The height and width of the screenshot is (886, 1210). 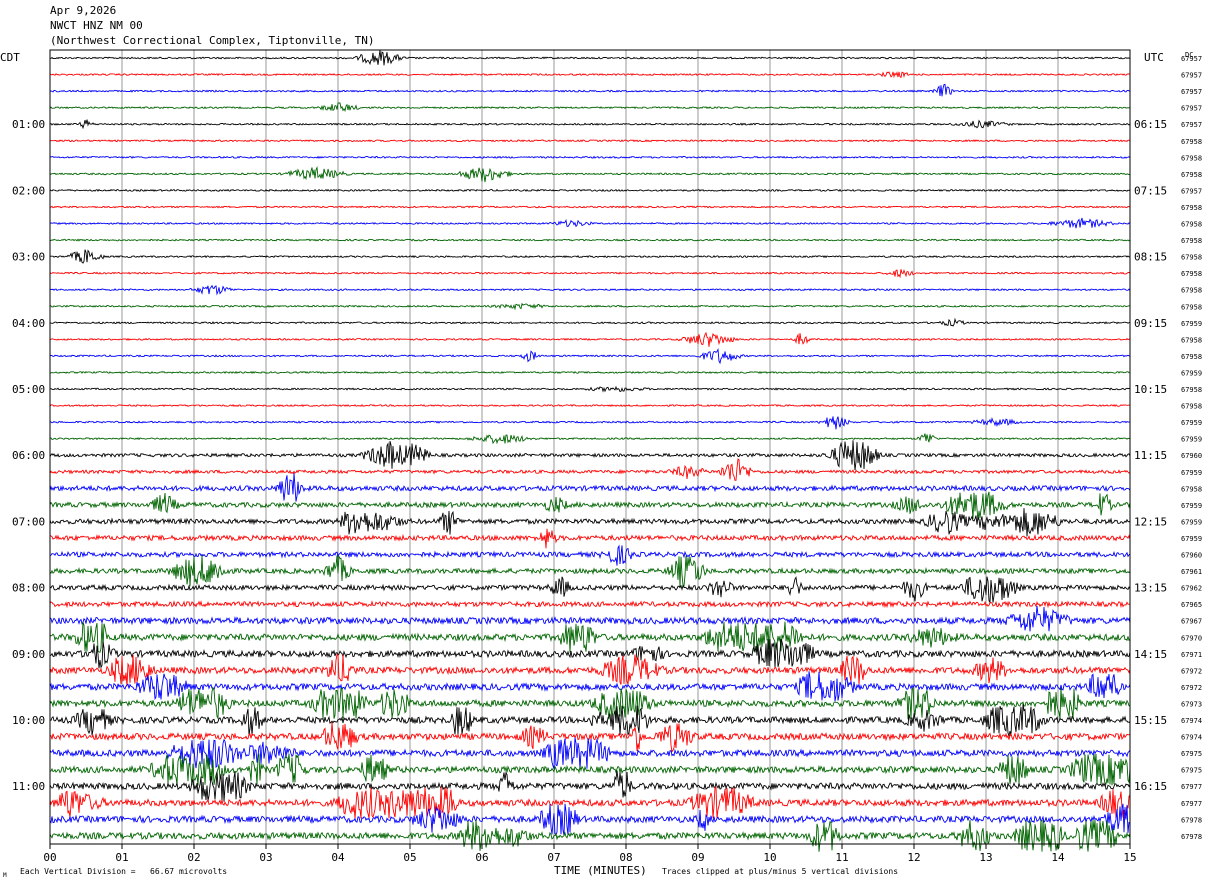 I want to click on utc-hour-label: 12:15, so click(x=1150, y=521).